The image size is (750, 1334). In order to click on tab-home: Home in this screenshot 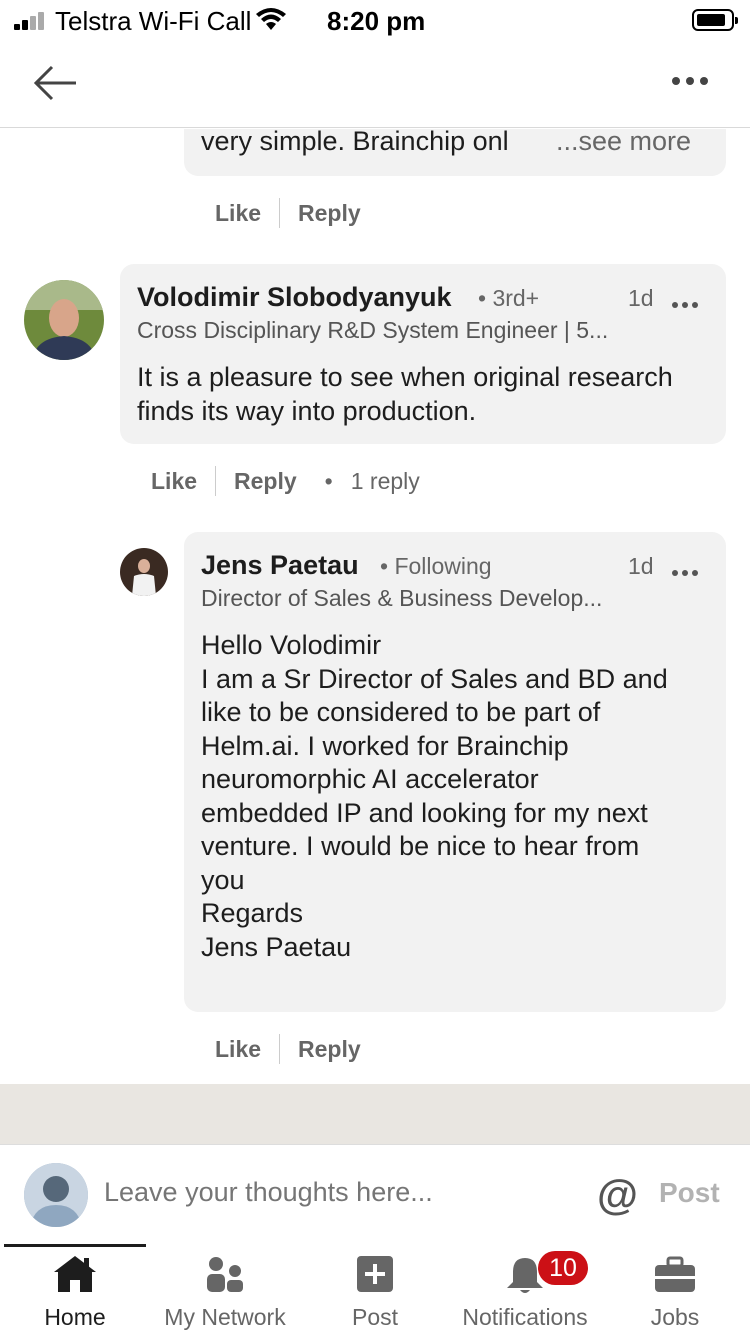, I will do `click(75, 1289)`.